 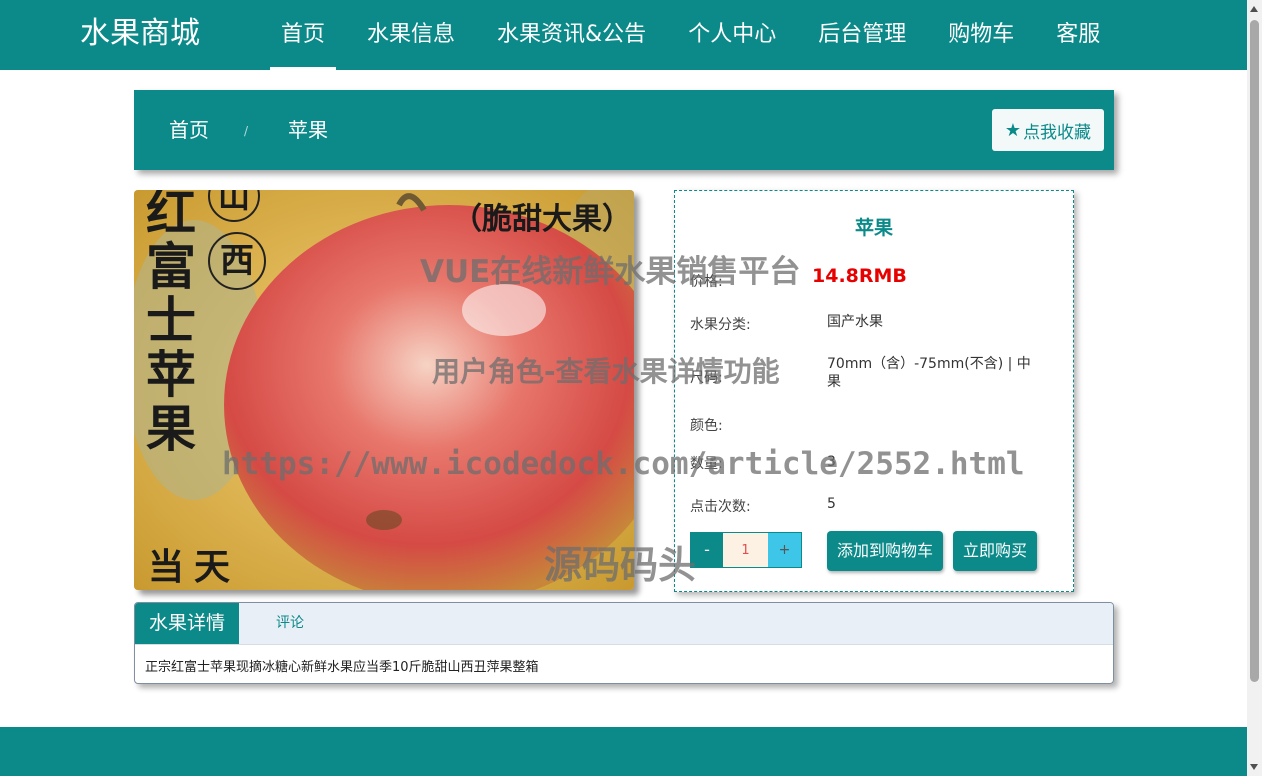 I want to click on scroll-down-arrow-icon, so click(x=1254, y=767).